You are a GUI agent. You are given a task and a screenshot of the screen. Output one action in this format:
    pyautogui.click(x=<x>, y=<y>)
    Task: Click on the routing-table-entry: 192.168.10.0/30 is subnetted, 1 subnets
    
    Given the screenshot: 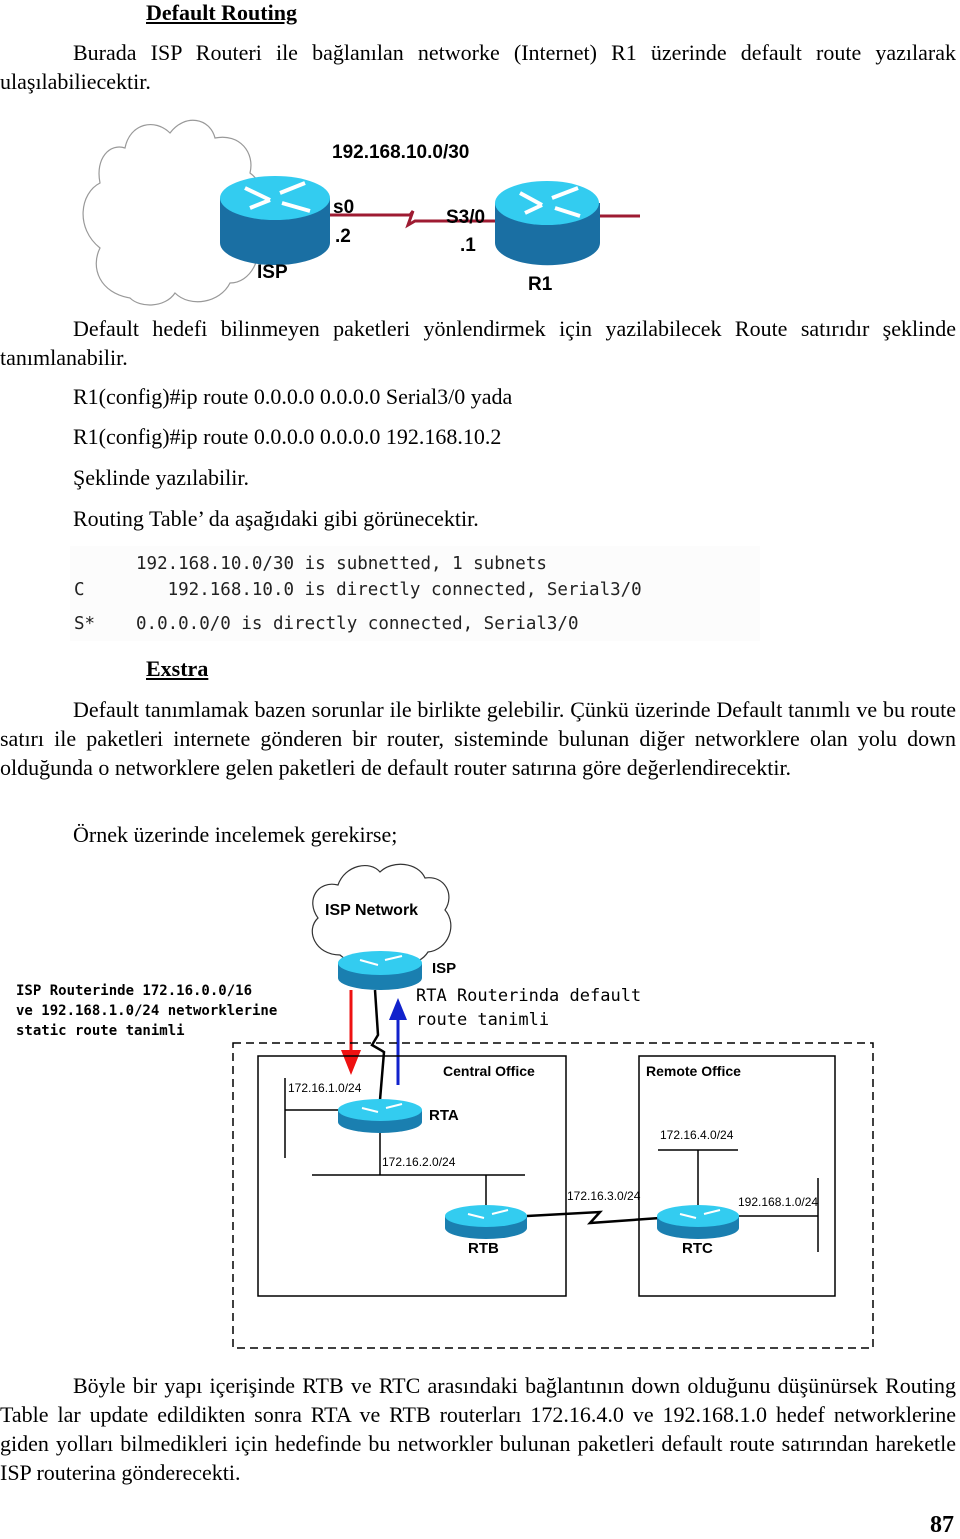 What is the action you would take?
    pyautogui.click(x=341, y=564)
    